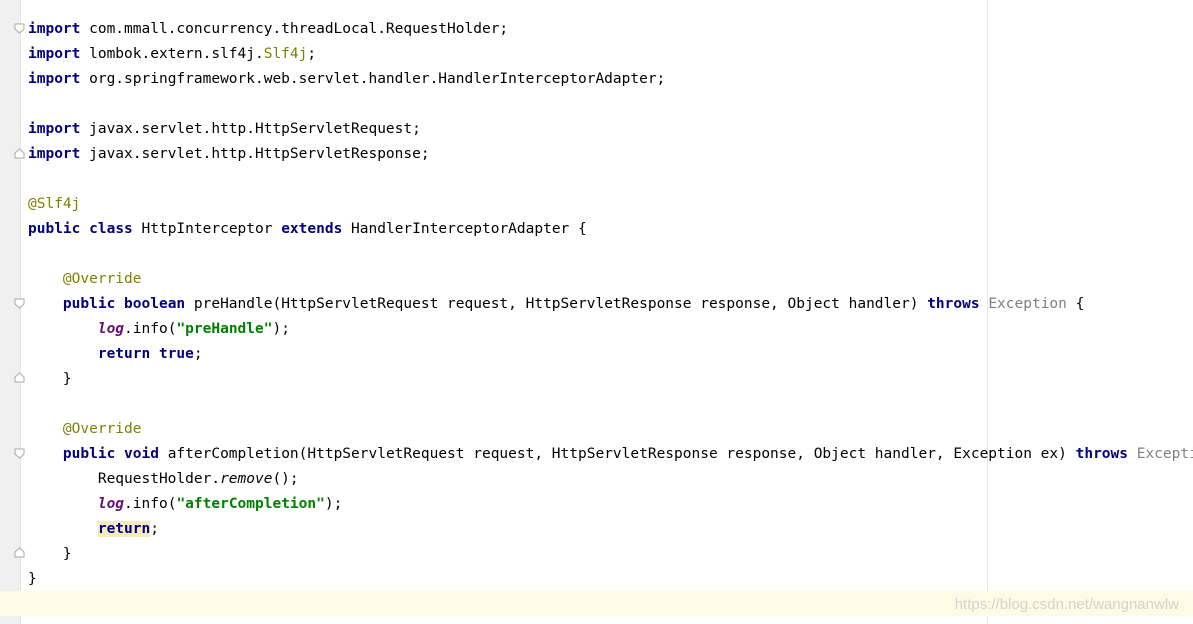 Image resolution: width=1193 pixels, height=624 pixels. Describe the element at coordinates (1080, 304) in the screenshot. I see `code-text: {` at that location.